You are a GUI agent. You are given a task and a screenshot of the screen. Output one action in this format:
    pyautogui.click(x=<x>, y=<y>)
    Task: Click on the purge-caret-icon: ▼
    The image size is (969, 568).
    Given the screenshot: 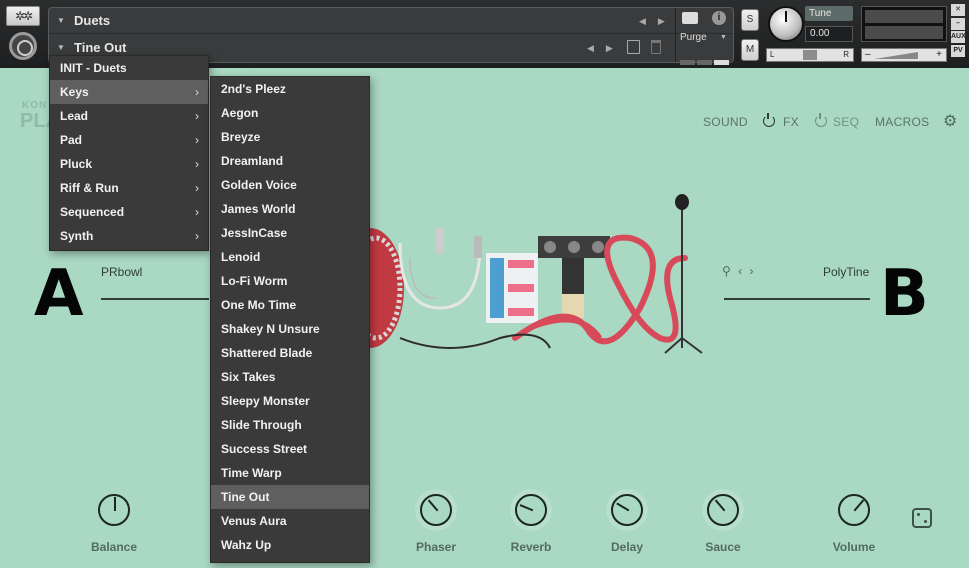 What is the action you would take?
    pyautogui.click(x=723, y=37)
    